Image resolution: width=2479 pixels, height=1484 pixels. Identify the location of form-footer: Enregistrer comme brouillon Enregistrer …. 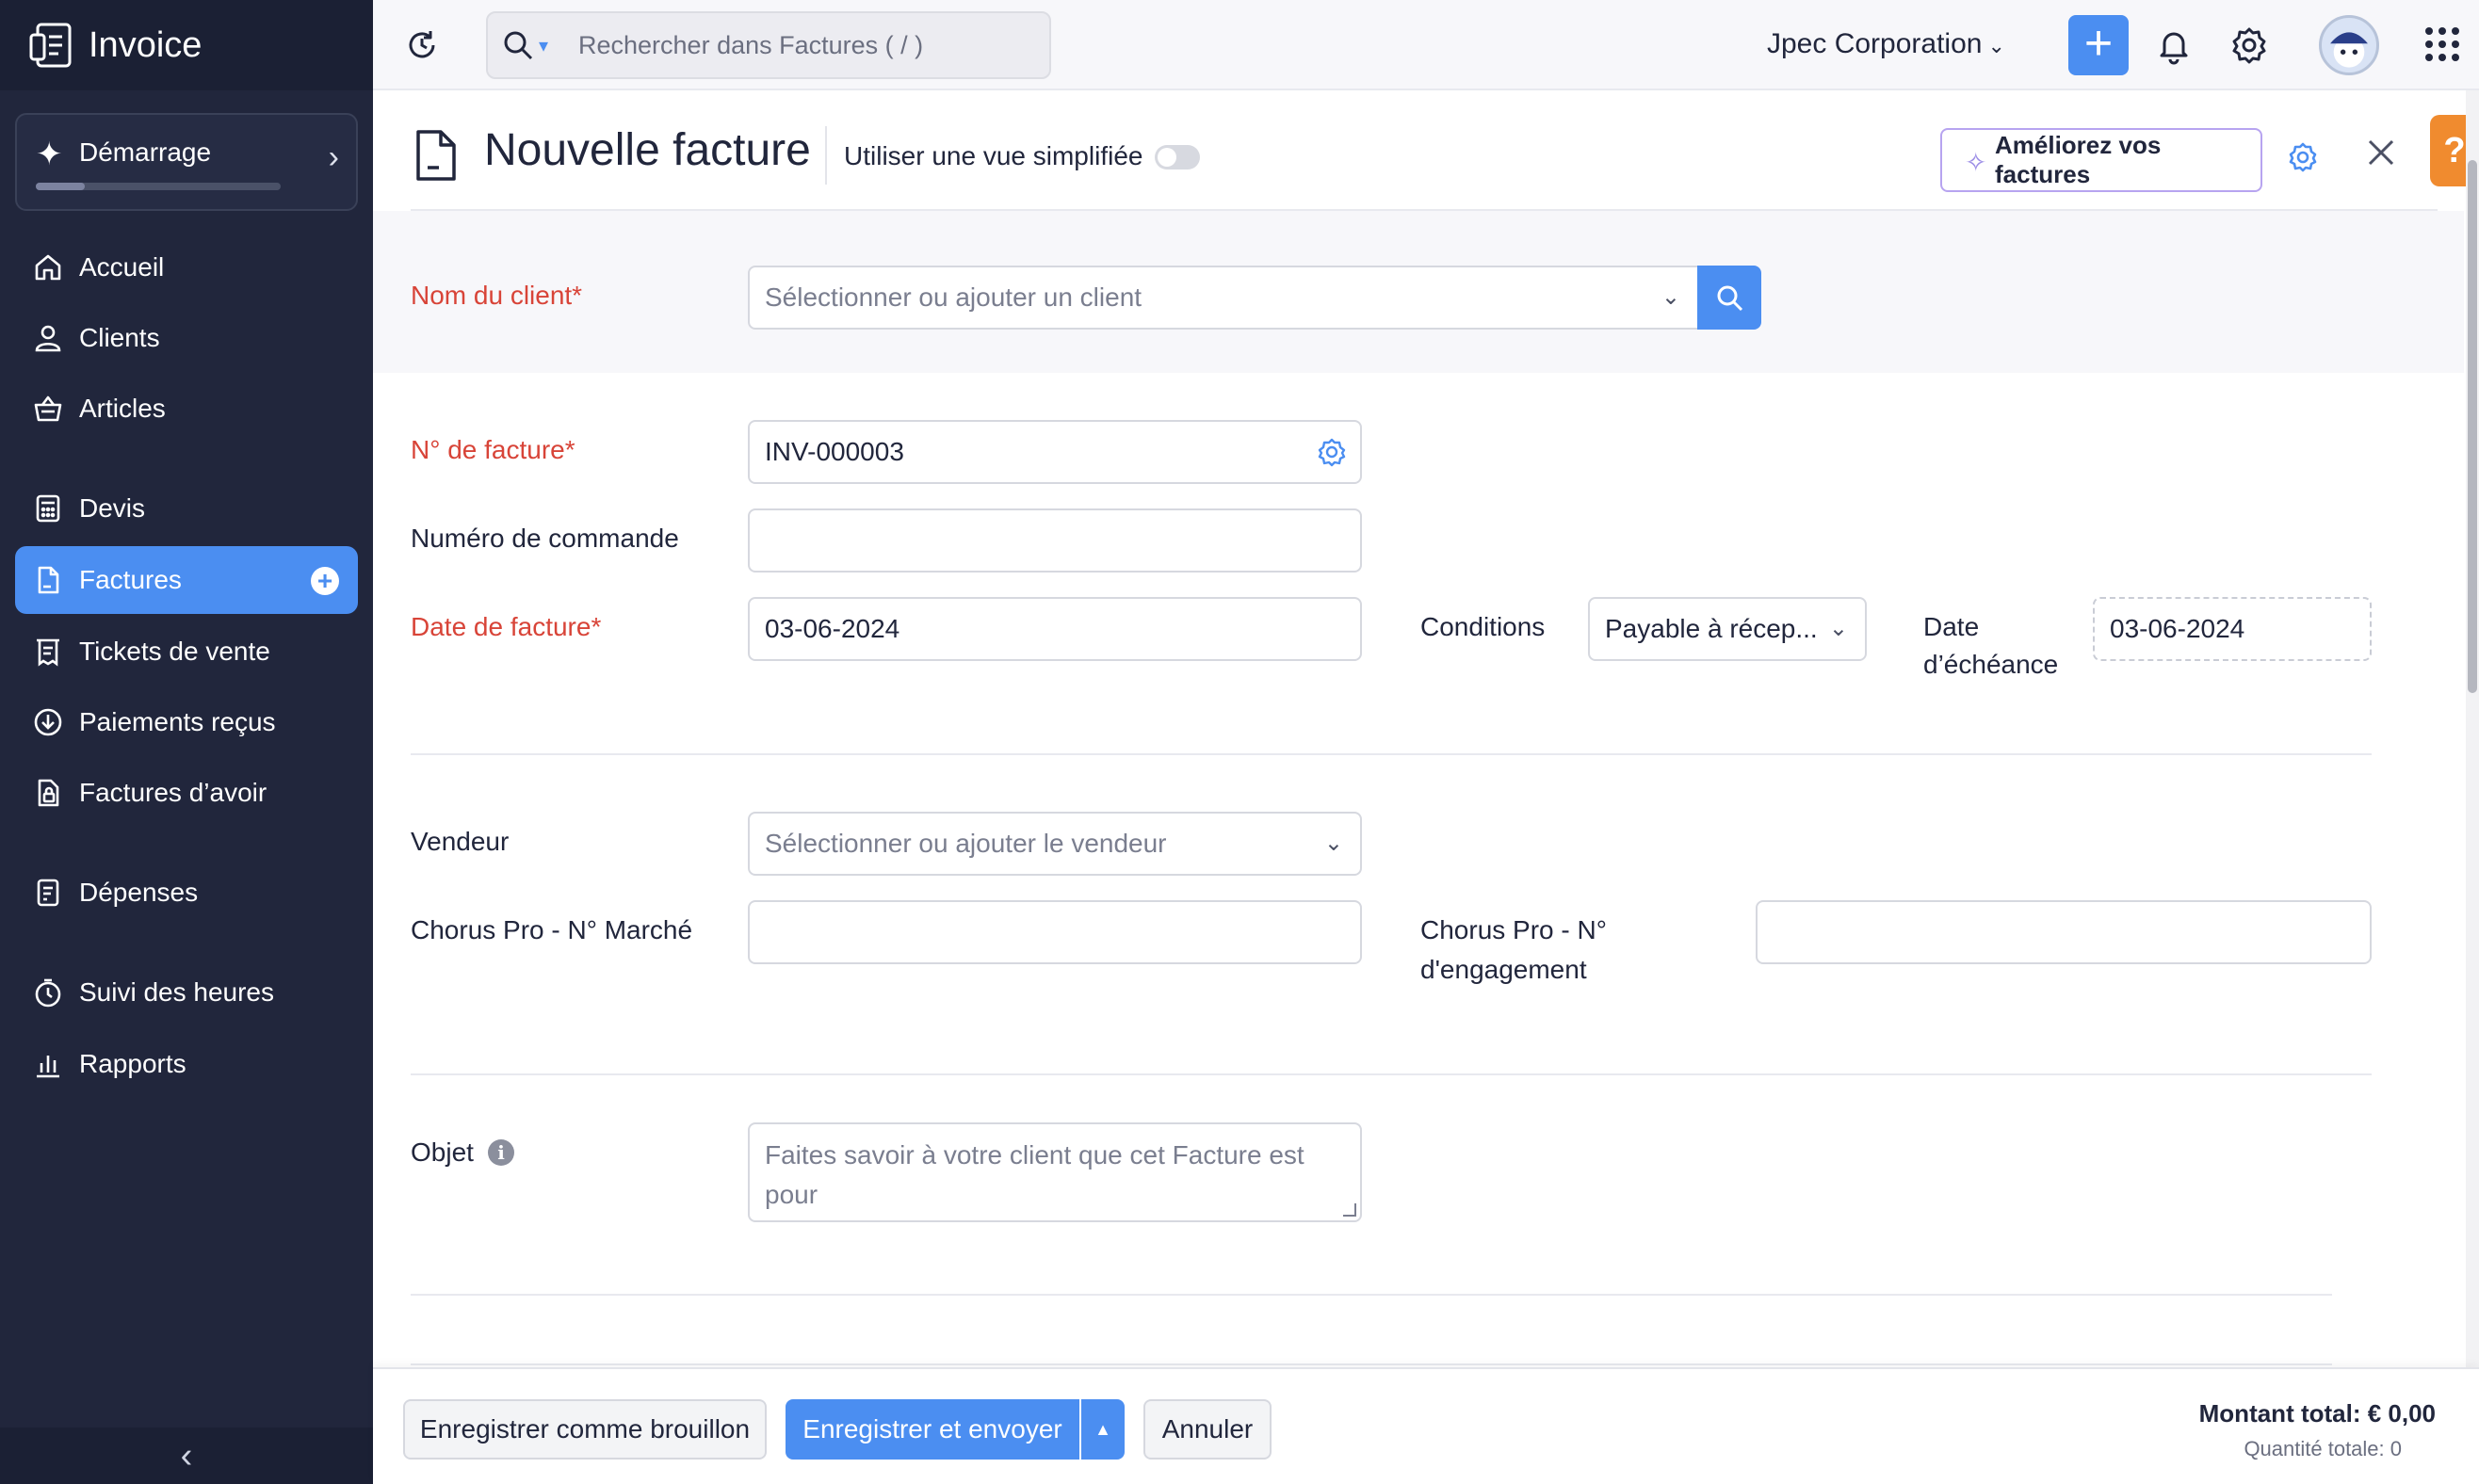
(1426, 1426).